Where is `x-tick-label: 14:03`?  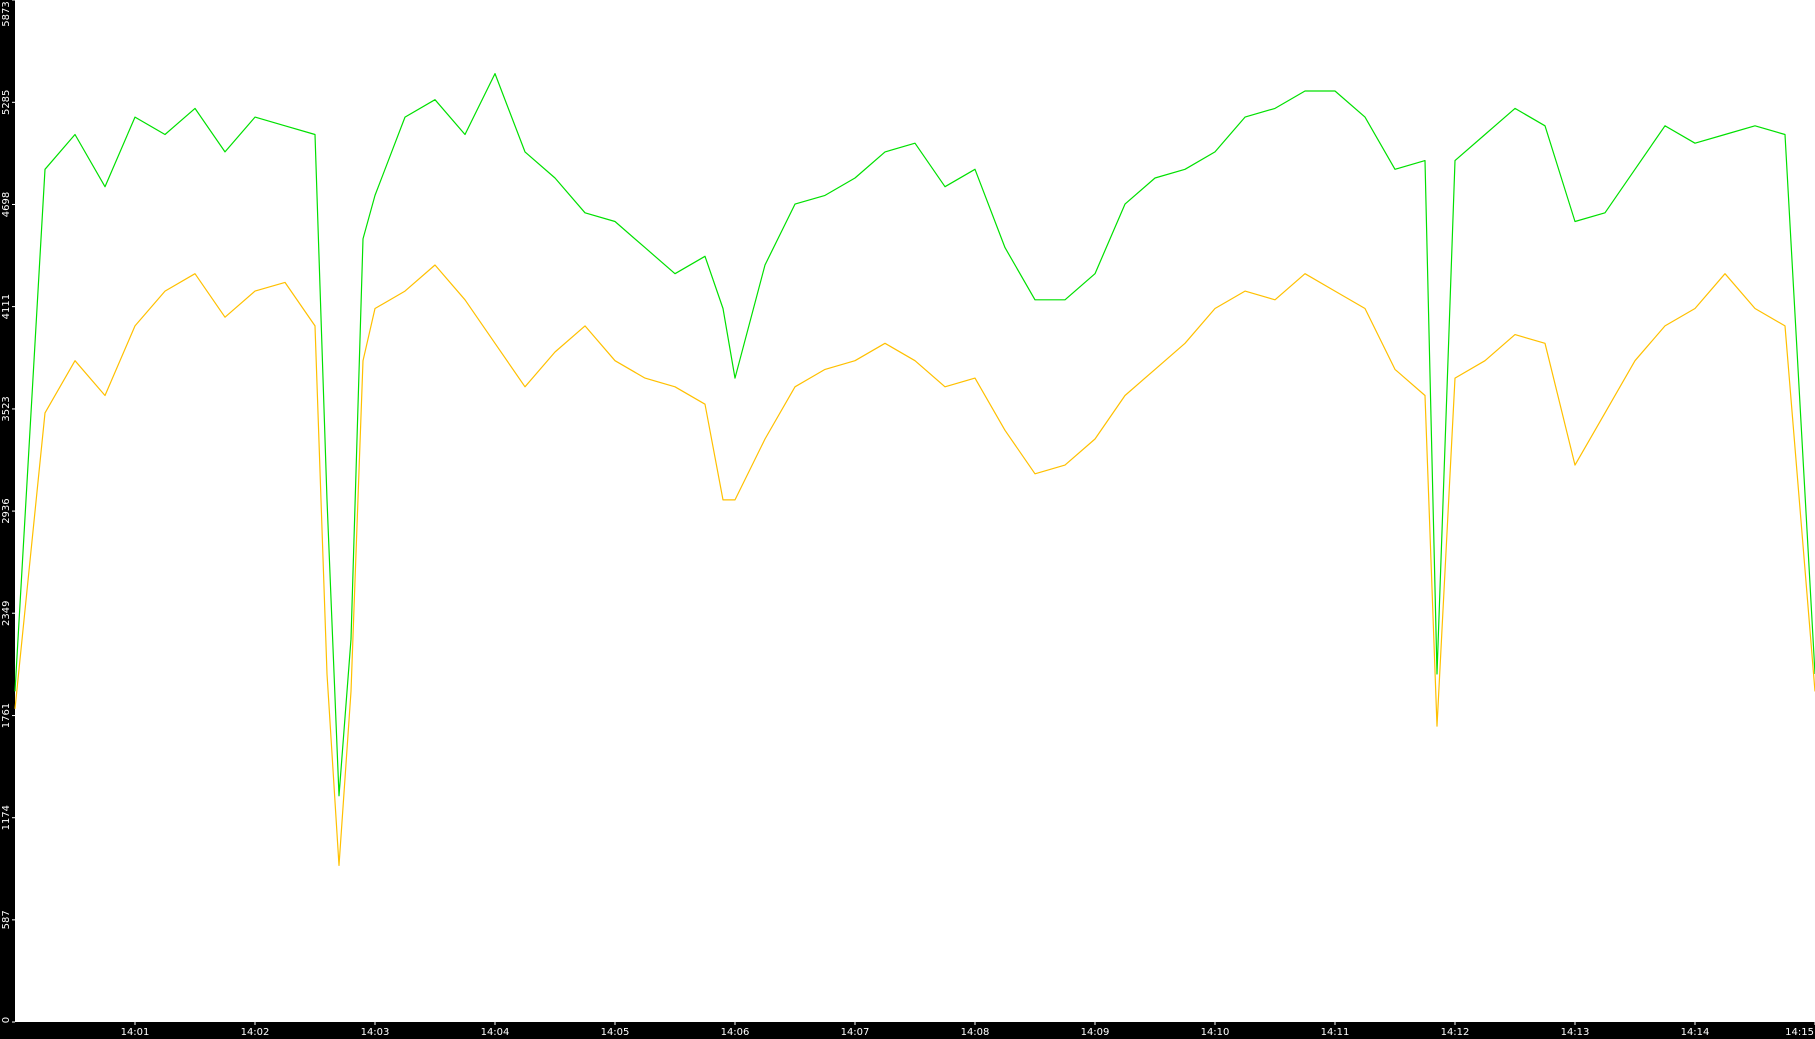 x-tick-label: 14:03 is located at coordinates (375, 1032).